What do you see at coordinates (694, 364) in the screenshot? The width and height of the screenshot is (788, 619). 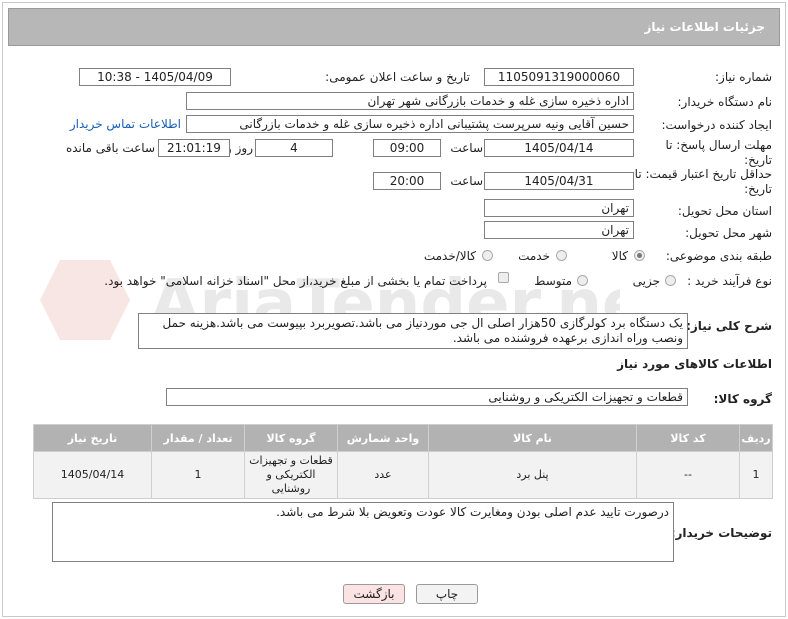 I see `goods-info-title: اطلاعات کالاهای مورد نیاز` at bounding box center [694, 364].